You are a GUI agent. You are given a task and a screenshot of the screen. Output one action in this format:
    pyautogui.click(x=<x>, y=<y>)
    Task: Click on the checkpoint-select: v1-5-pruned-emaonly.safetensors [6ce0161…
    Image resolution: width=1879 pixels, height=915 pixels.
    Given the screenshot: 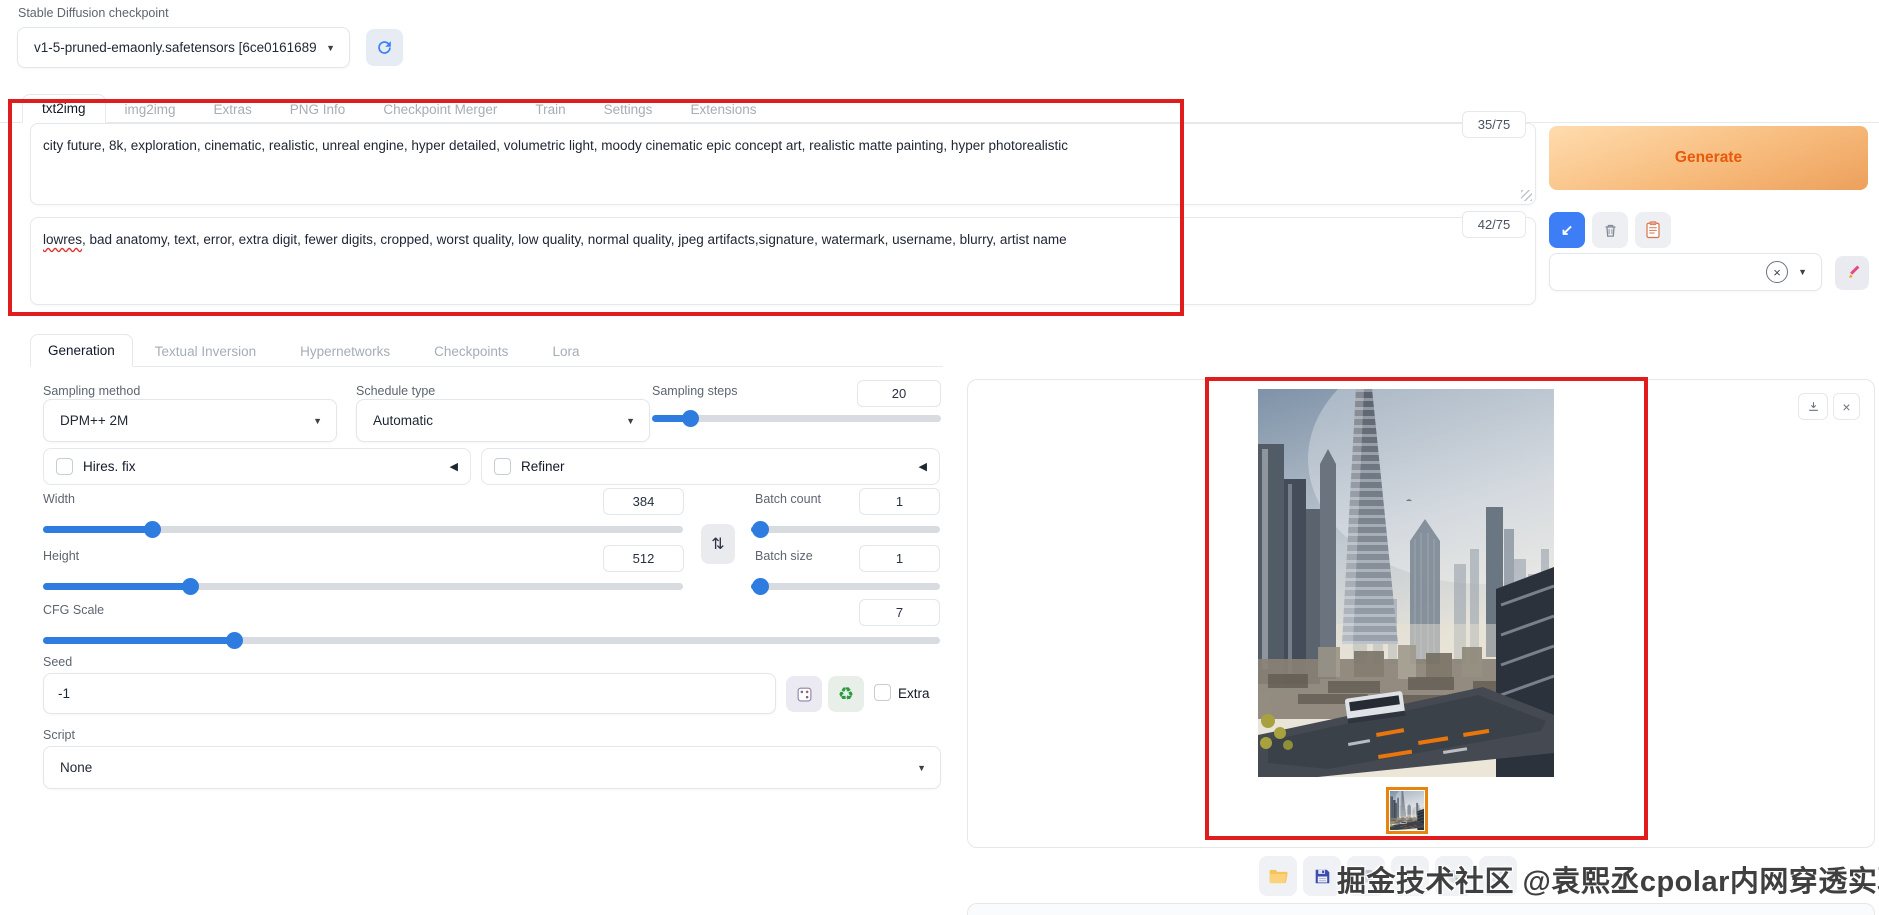 What is the action you would take?
    pyautogui.click(x=183, y=47)
    